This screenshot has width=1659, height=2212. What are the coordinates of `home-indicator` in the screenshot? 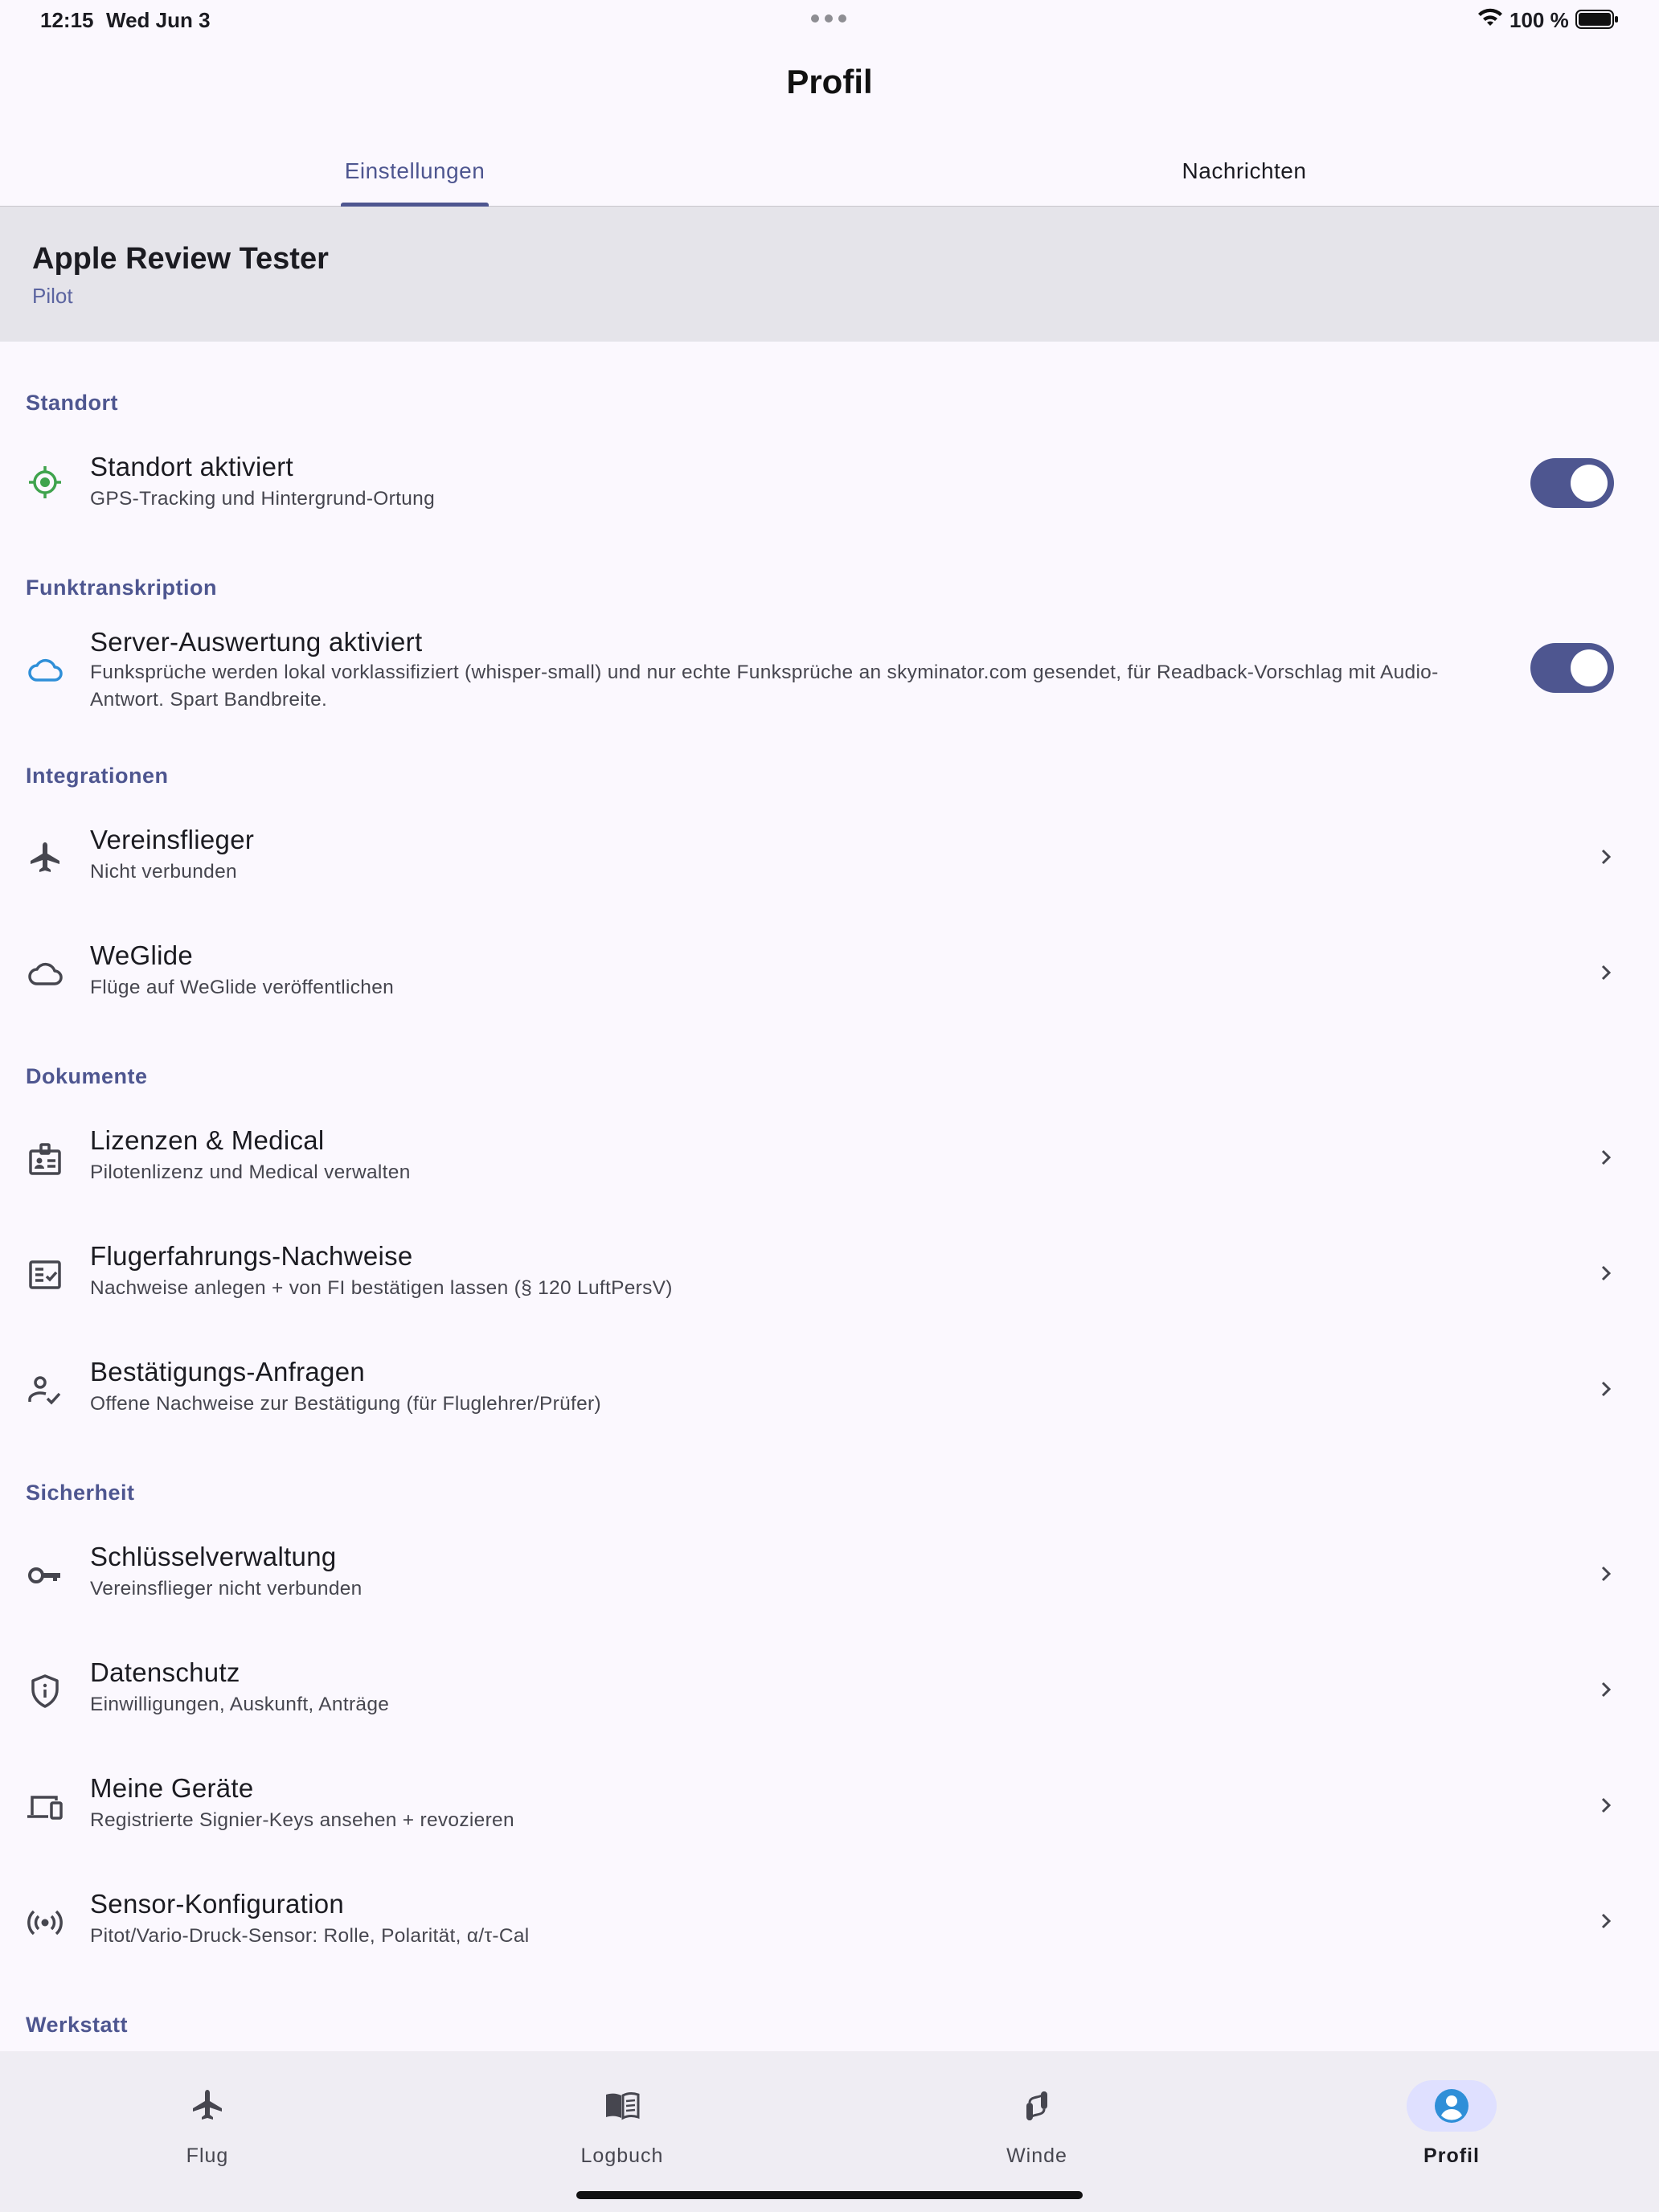 It's located at (829, 2195).